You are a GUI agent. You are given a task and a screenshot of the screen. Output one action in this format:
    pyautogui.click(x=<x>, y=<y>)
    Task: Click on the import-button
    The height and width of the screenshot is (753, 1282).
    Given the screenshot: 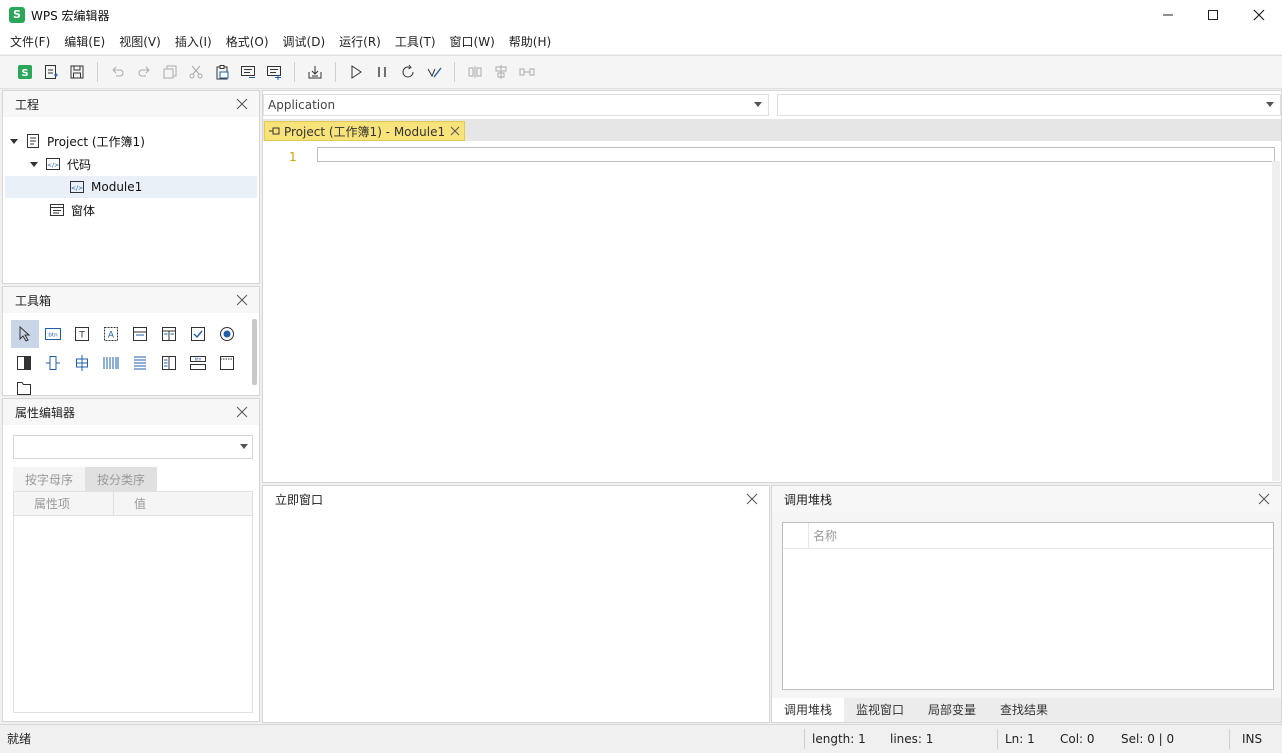 What is the action you would take?
    pyautogui.click(x=315, y=72)
    